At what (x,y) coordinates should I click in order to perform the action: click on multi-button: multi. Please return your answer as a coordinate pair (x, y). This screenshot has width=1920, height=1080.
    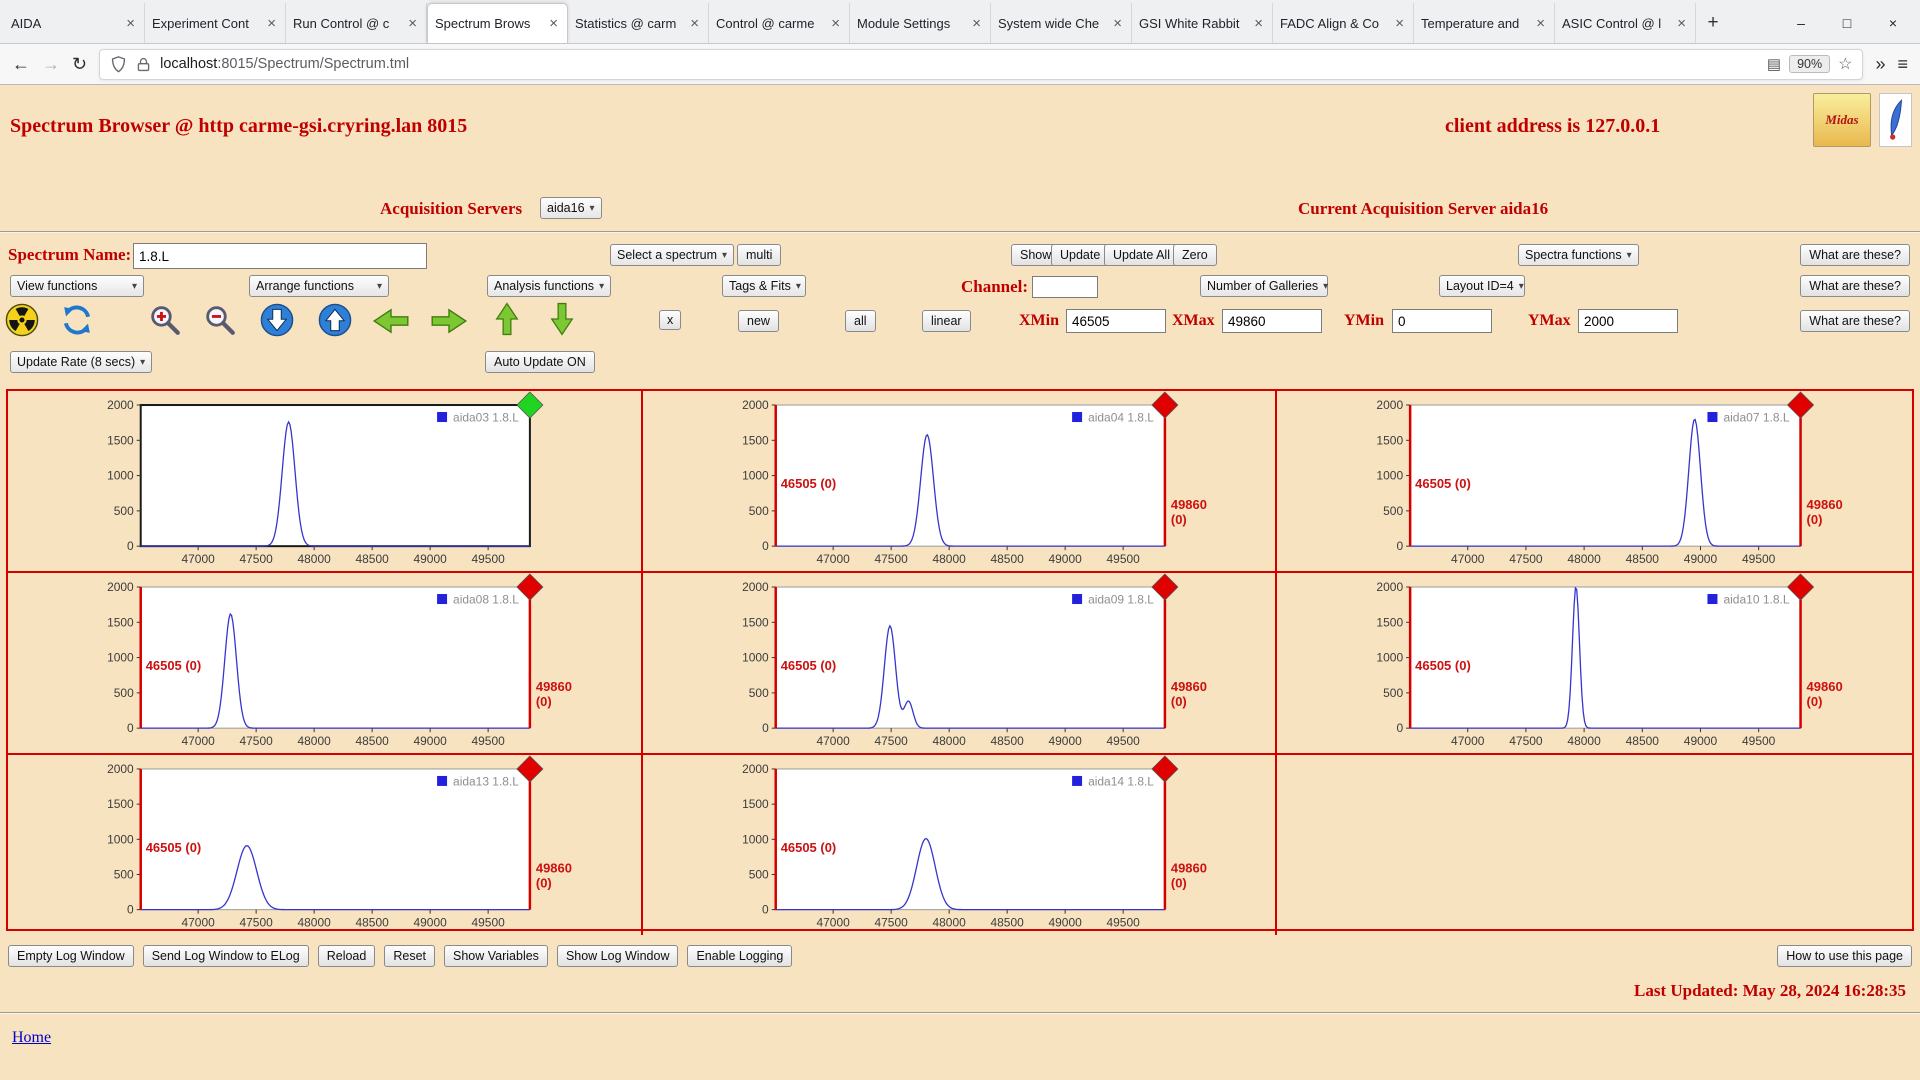
    Looking at the image, I should click on (759, 255).